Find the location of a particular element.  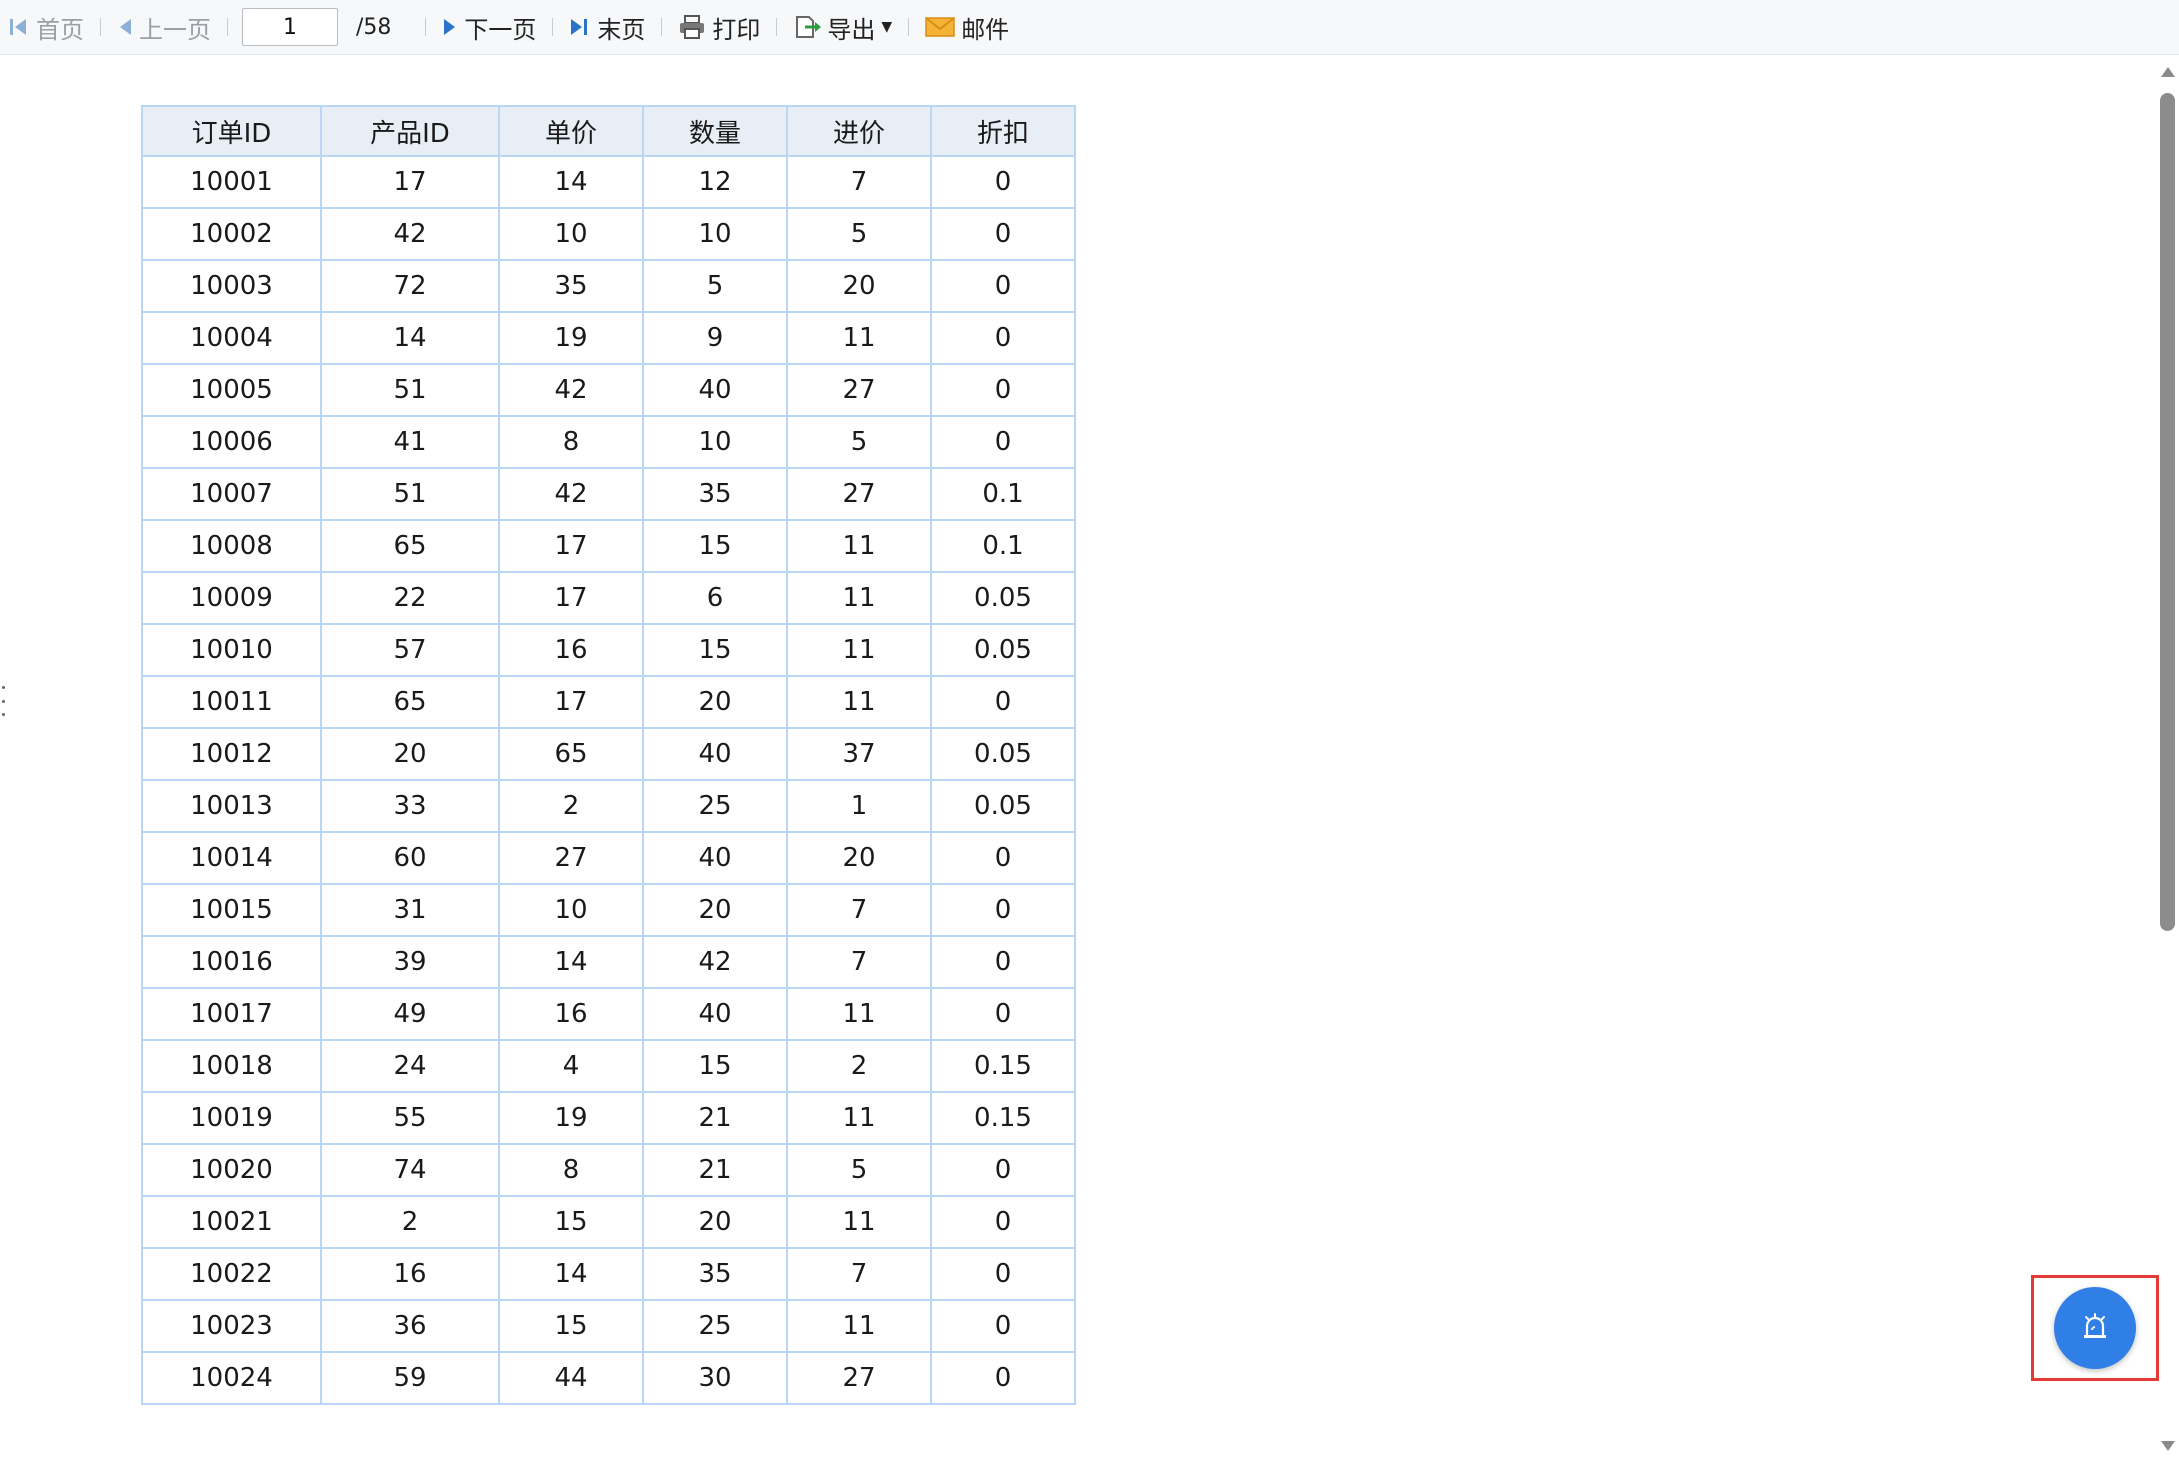

product-id-cell: 24 is located at coordinates (410, 1066).